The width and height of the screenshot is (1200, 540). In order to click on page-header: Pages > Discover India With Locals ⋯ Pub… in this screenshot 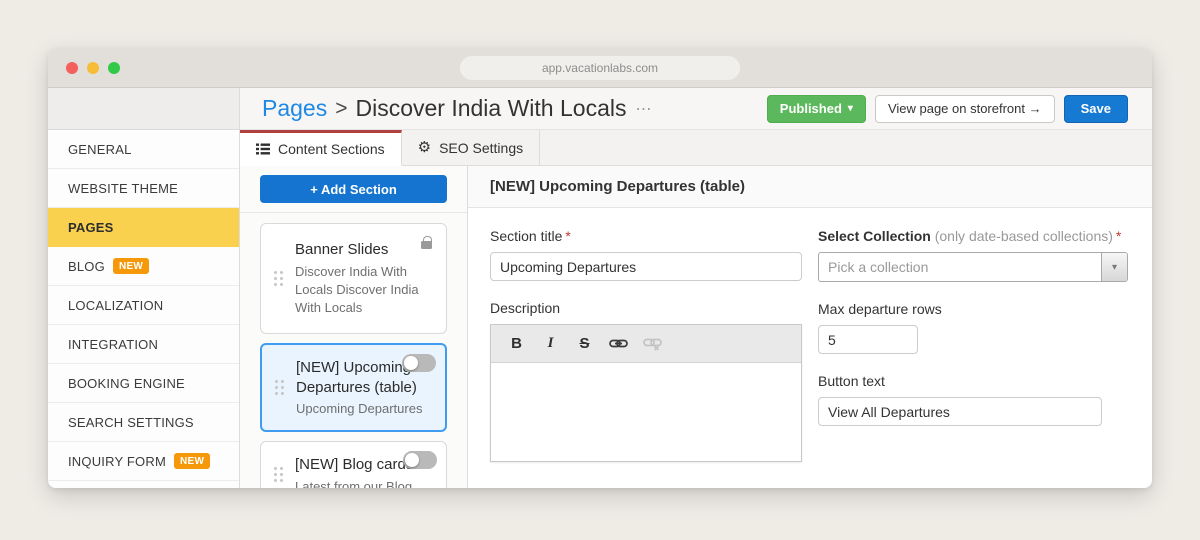, I will do `click(696, 109)`.